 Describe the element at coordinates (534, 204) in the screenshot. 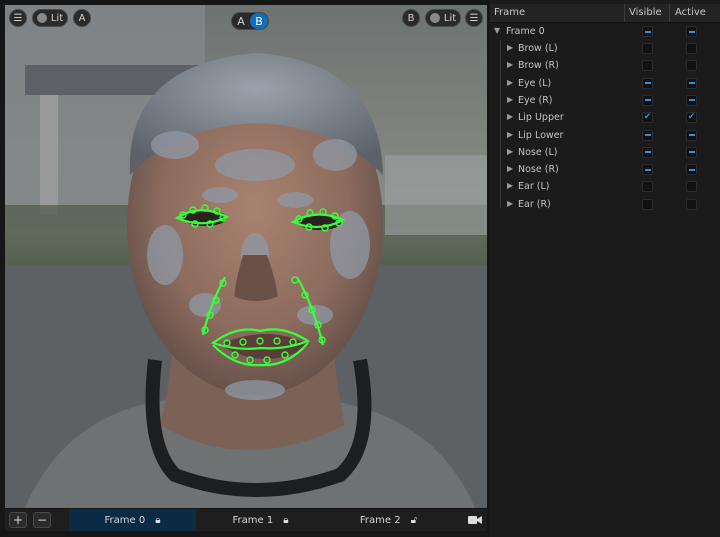

I see `tree-row-label: Ear (R)` at that location.